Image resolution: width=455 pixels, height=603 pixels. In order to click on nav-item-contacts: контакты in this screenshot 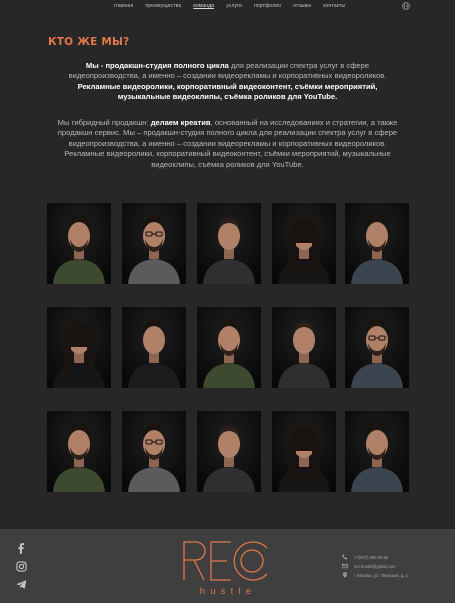, I will do `click(334, 6)`.